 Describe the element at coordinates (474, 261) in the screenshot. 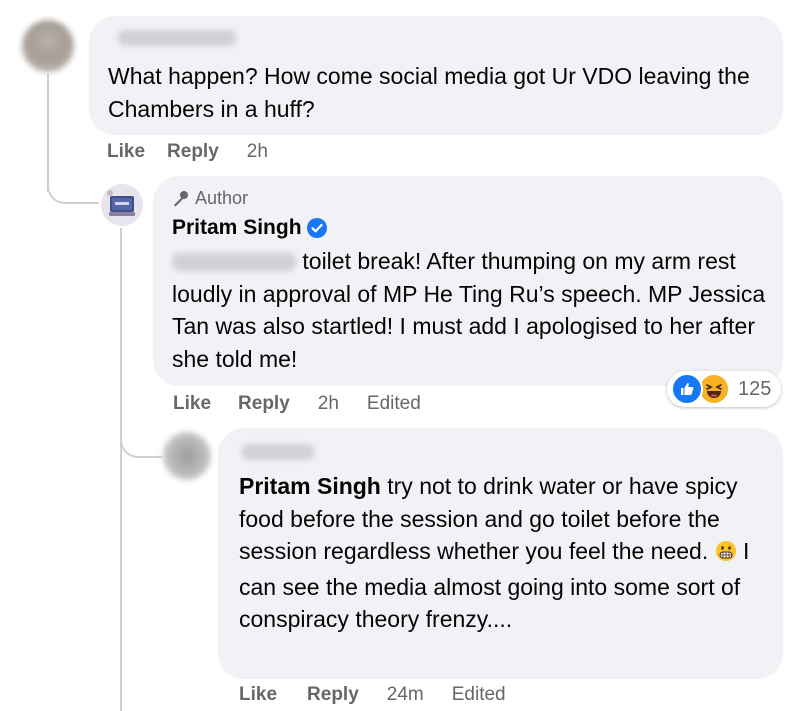

I see `author-comment-line1: toilet break! After thumping on my` at that location.